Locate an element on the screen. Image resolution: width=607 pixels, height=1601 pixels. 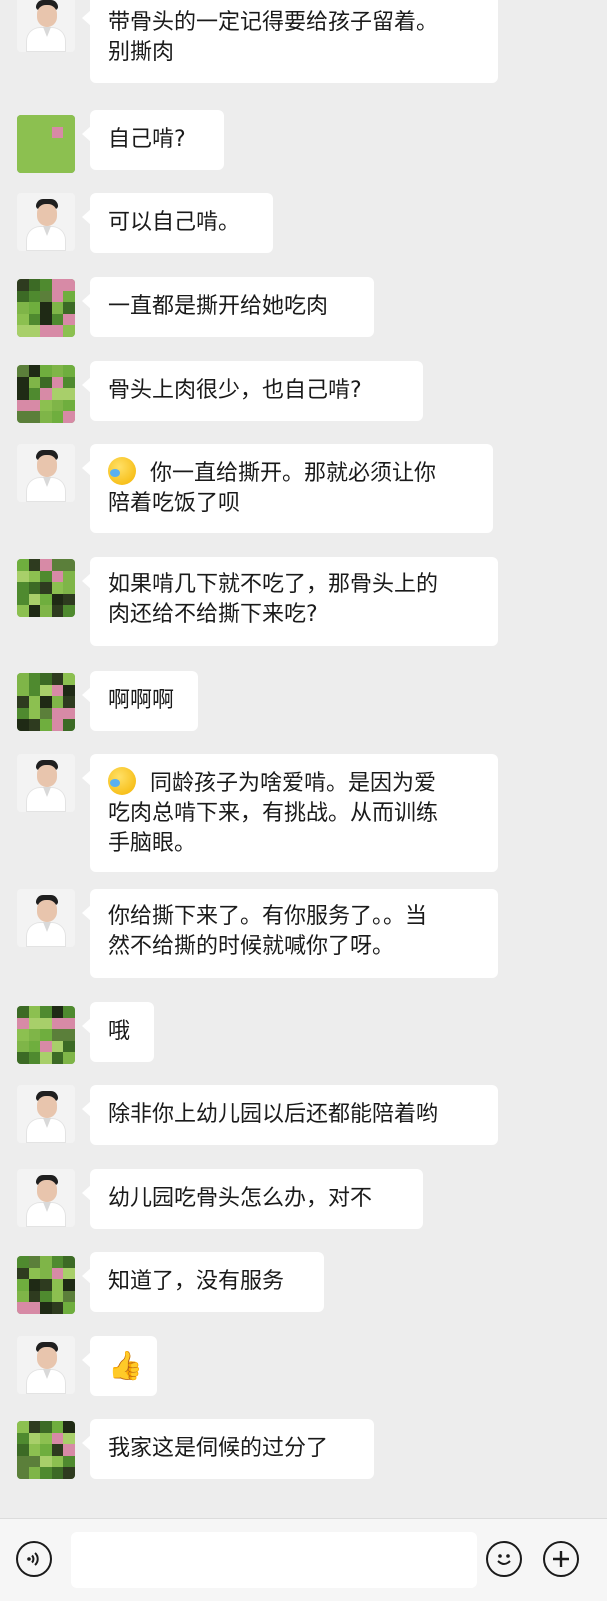
message-bubble: 👍 is located at coordinates (119, 1366).